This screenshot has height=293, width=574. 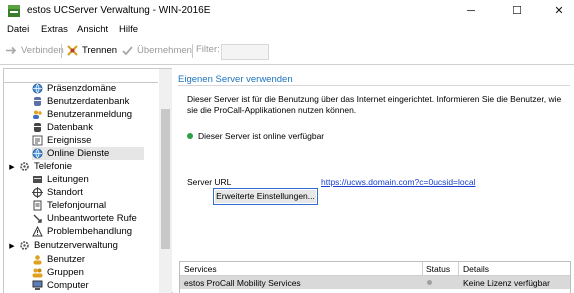 What do you see at coordinates (127, 51) in the screenshot?
I see `checkmark-icon` at bounding box center [127, 51].